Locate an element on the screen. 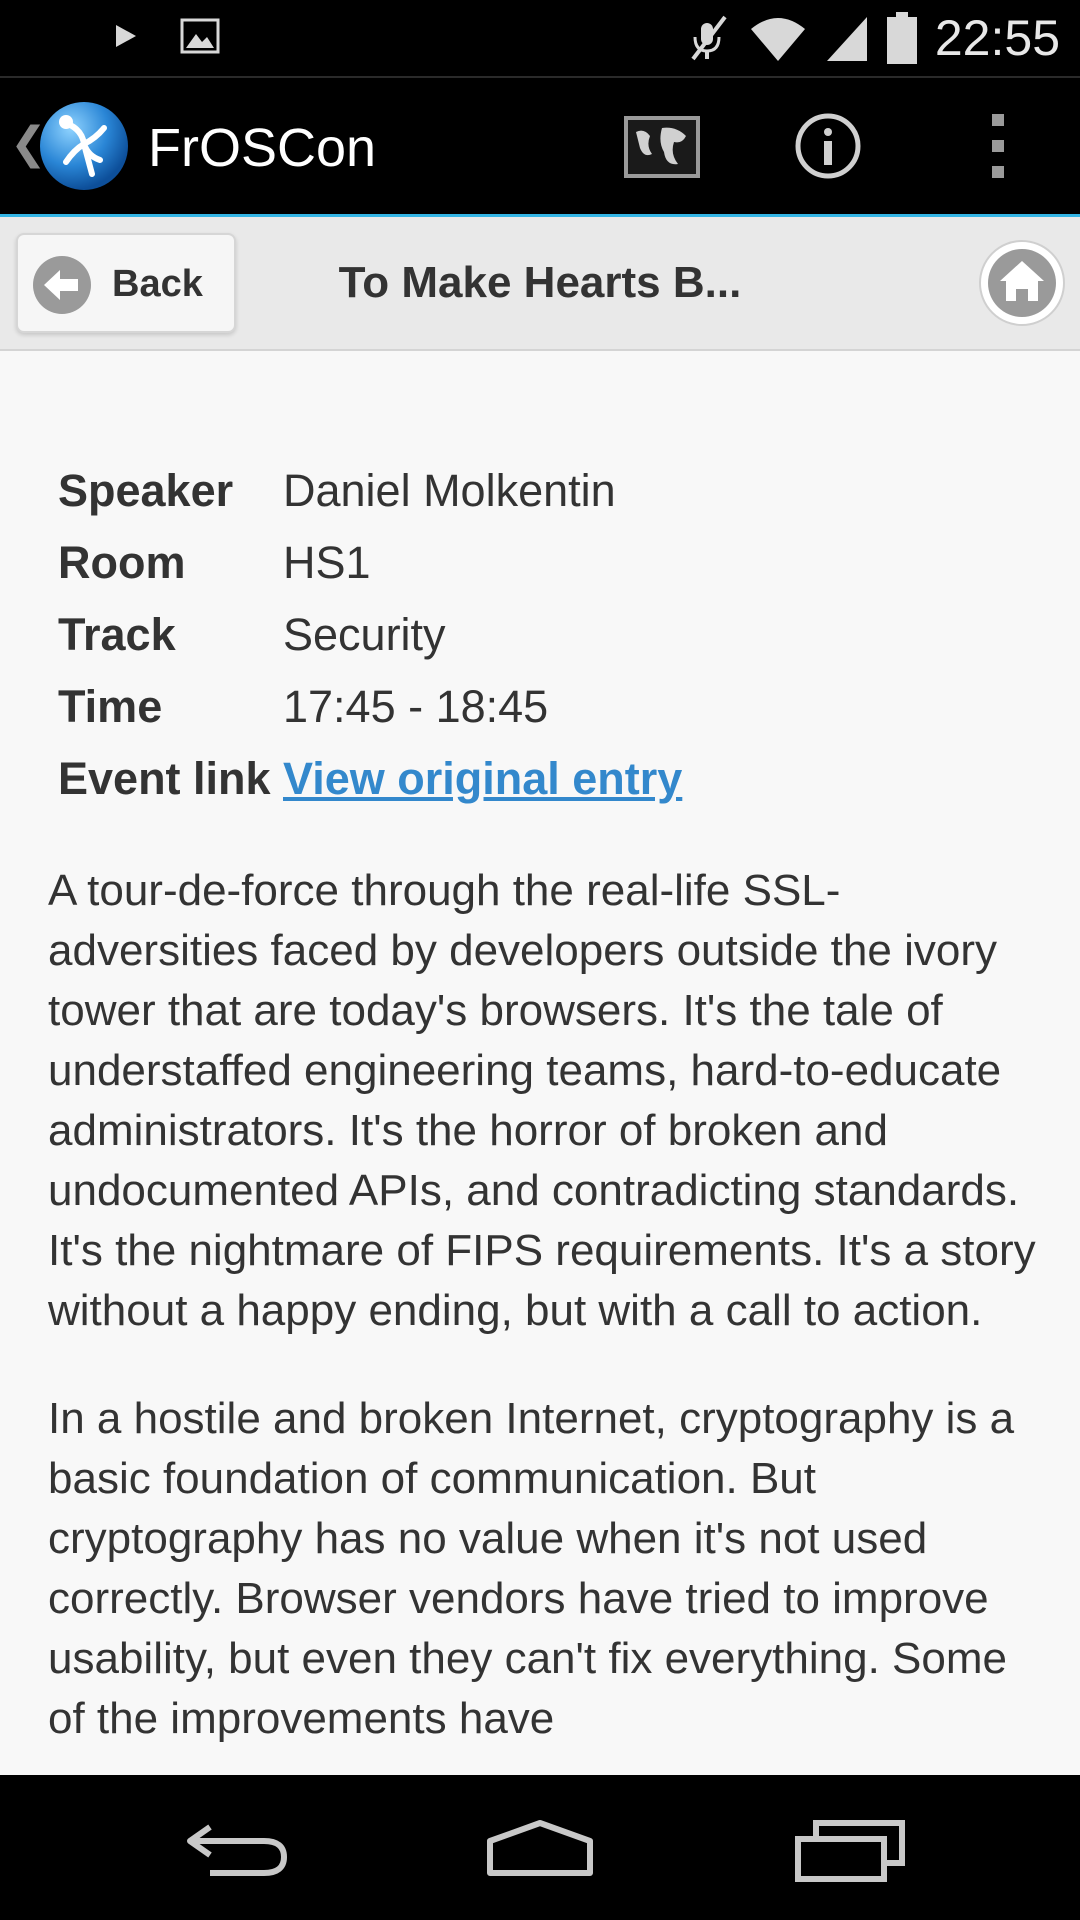 This screenshot has height=1920, width=1080. system-nav-bar is located at coordinates (540, 1847).